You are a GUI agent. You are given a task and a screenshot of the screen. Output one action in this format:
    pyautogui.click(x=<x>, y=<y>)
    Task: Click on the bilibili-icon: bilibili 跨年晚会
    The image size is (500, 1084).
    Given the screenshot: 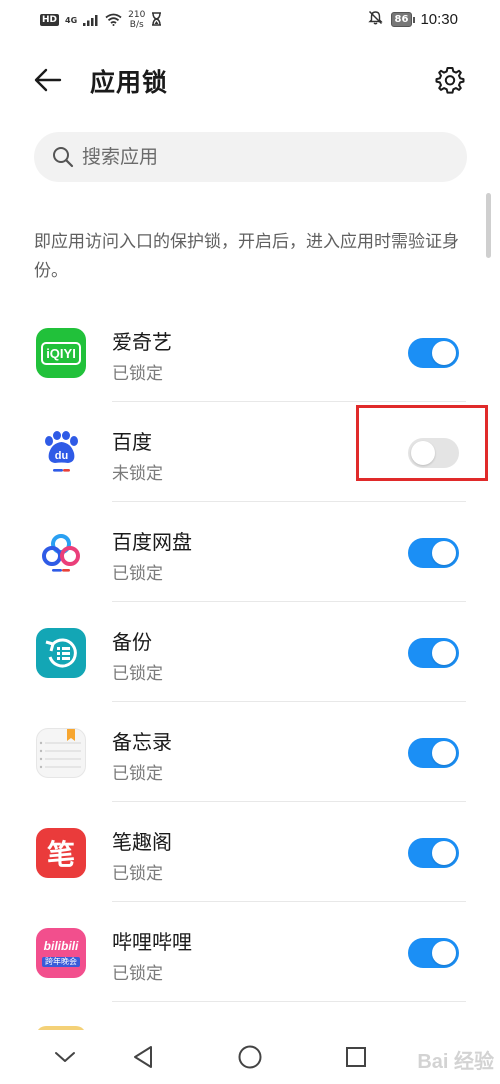 What is the action you would take?
    pyautogui.click(x=61, y=953)
    